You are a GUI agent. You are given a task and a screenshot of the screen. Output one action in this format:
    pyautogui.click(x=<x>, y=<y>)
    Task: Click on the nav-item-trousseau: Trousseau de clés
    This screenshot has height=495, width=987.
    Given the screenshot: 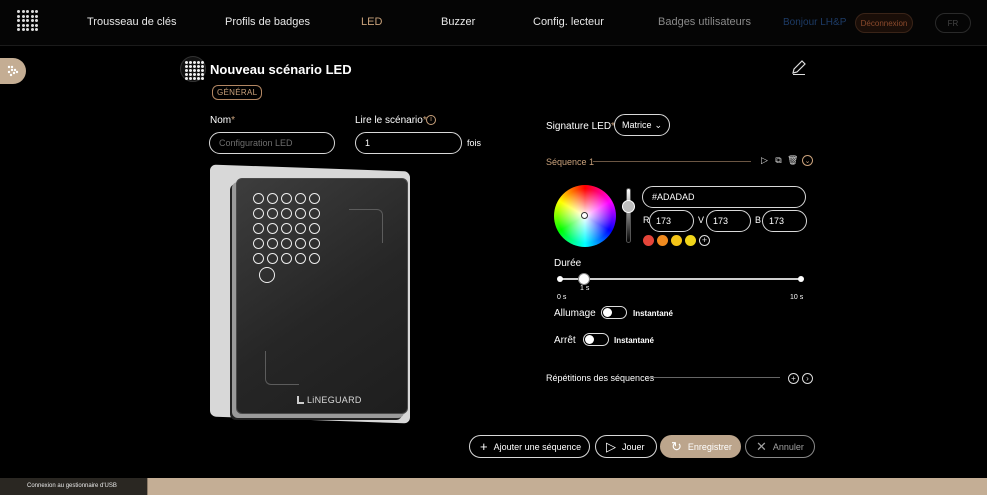 What is the action you would take?
    pyautogui.click(x=131, y=22)
    